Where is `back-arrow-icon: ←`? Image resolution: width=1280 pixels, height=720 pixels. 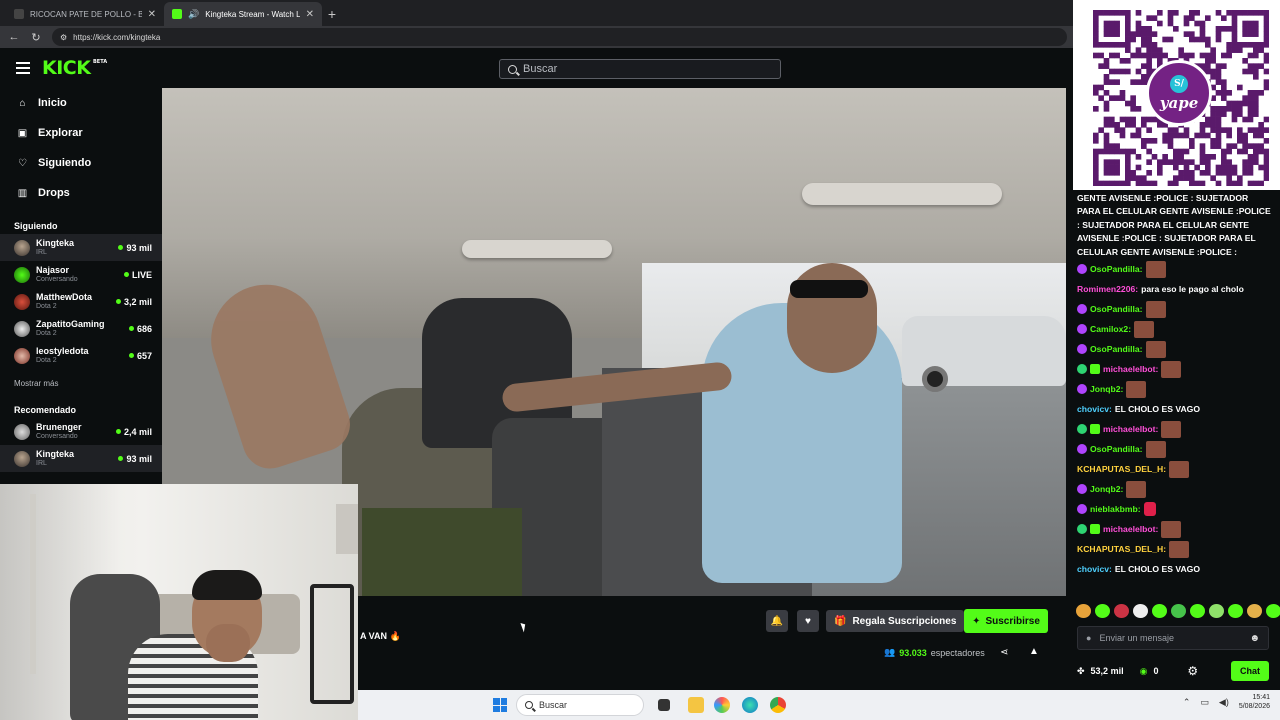
back-arrow-icon: ← is located at coordinates (14, 37).